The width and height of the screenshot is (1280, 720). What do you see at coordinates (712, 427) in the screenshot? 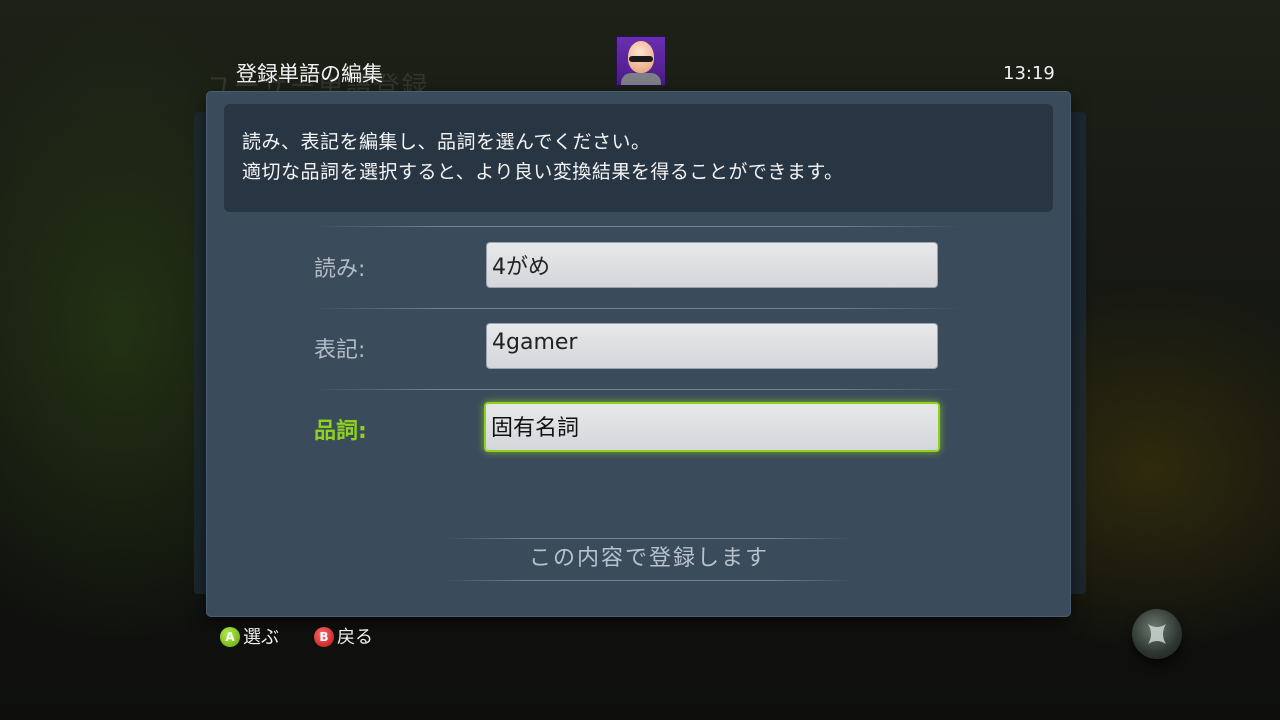
I see `part-of-speech-field: 固有名詞` at bounding box center [712, 427].